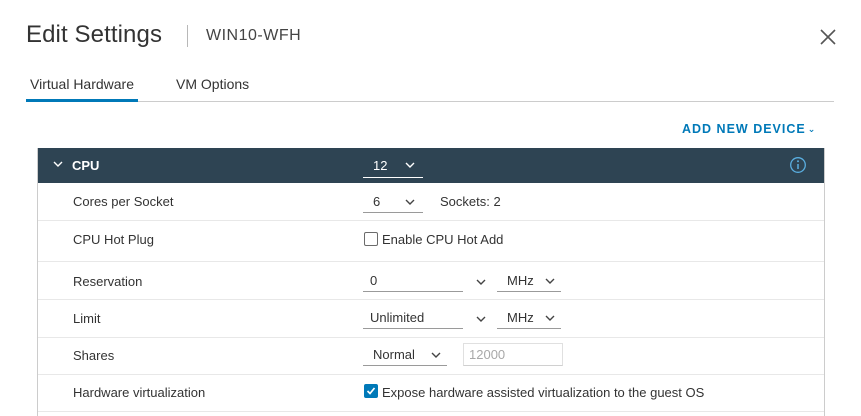  I want to click on info-icon, so click(798, 165).